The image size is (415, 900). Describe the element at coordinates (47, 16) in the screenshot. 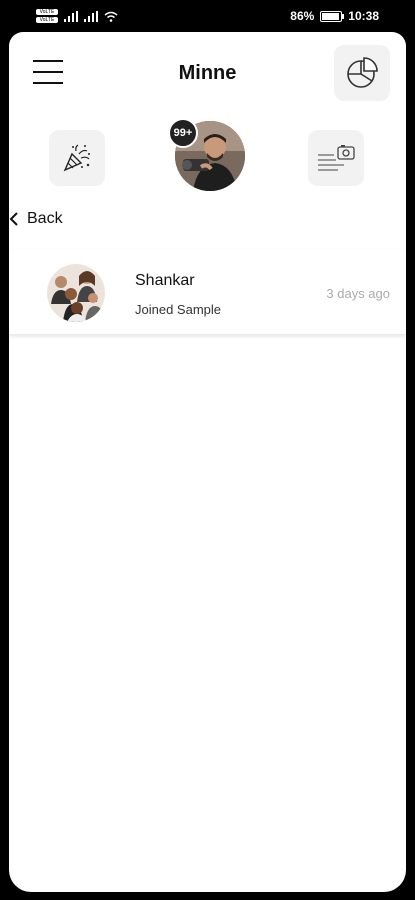

I see `sim-indicators: VoLTE VoLTE` at that location.